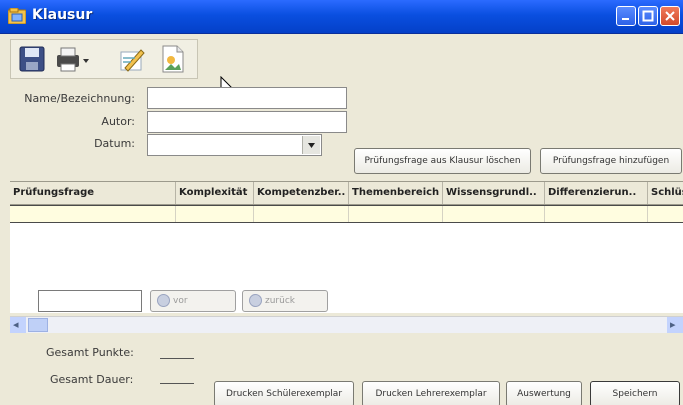 This screenshot has width=683, height=405. What do you see at coordinates (215, 193) in the screenshot?
I see `column-header-complexity: Komplexität` at bounding box center [215, 193].